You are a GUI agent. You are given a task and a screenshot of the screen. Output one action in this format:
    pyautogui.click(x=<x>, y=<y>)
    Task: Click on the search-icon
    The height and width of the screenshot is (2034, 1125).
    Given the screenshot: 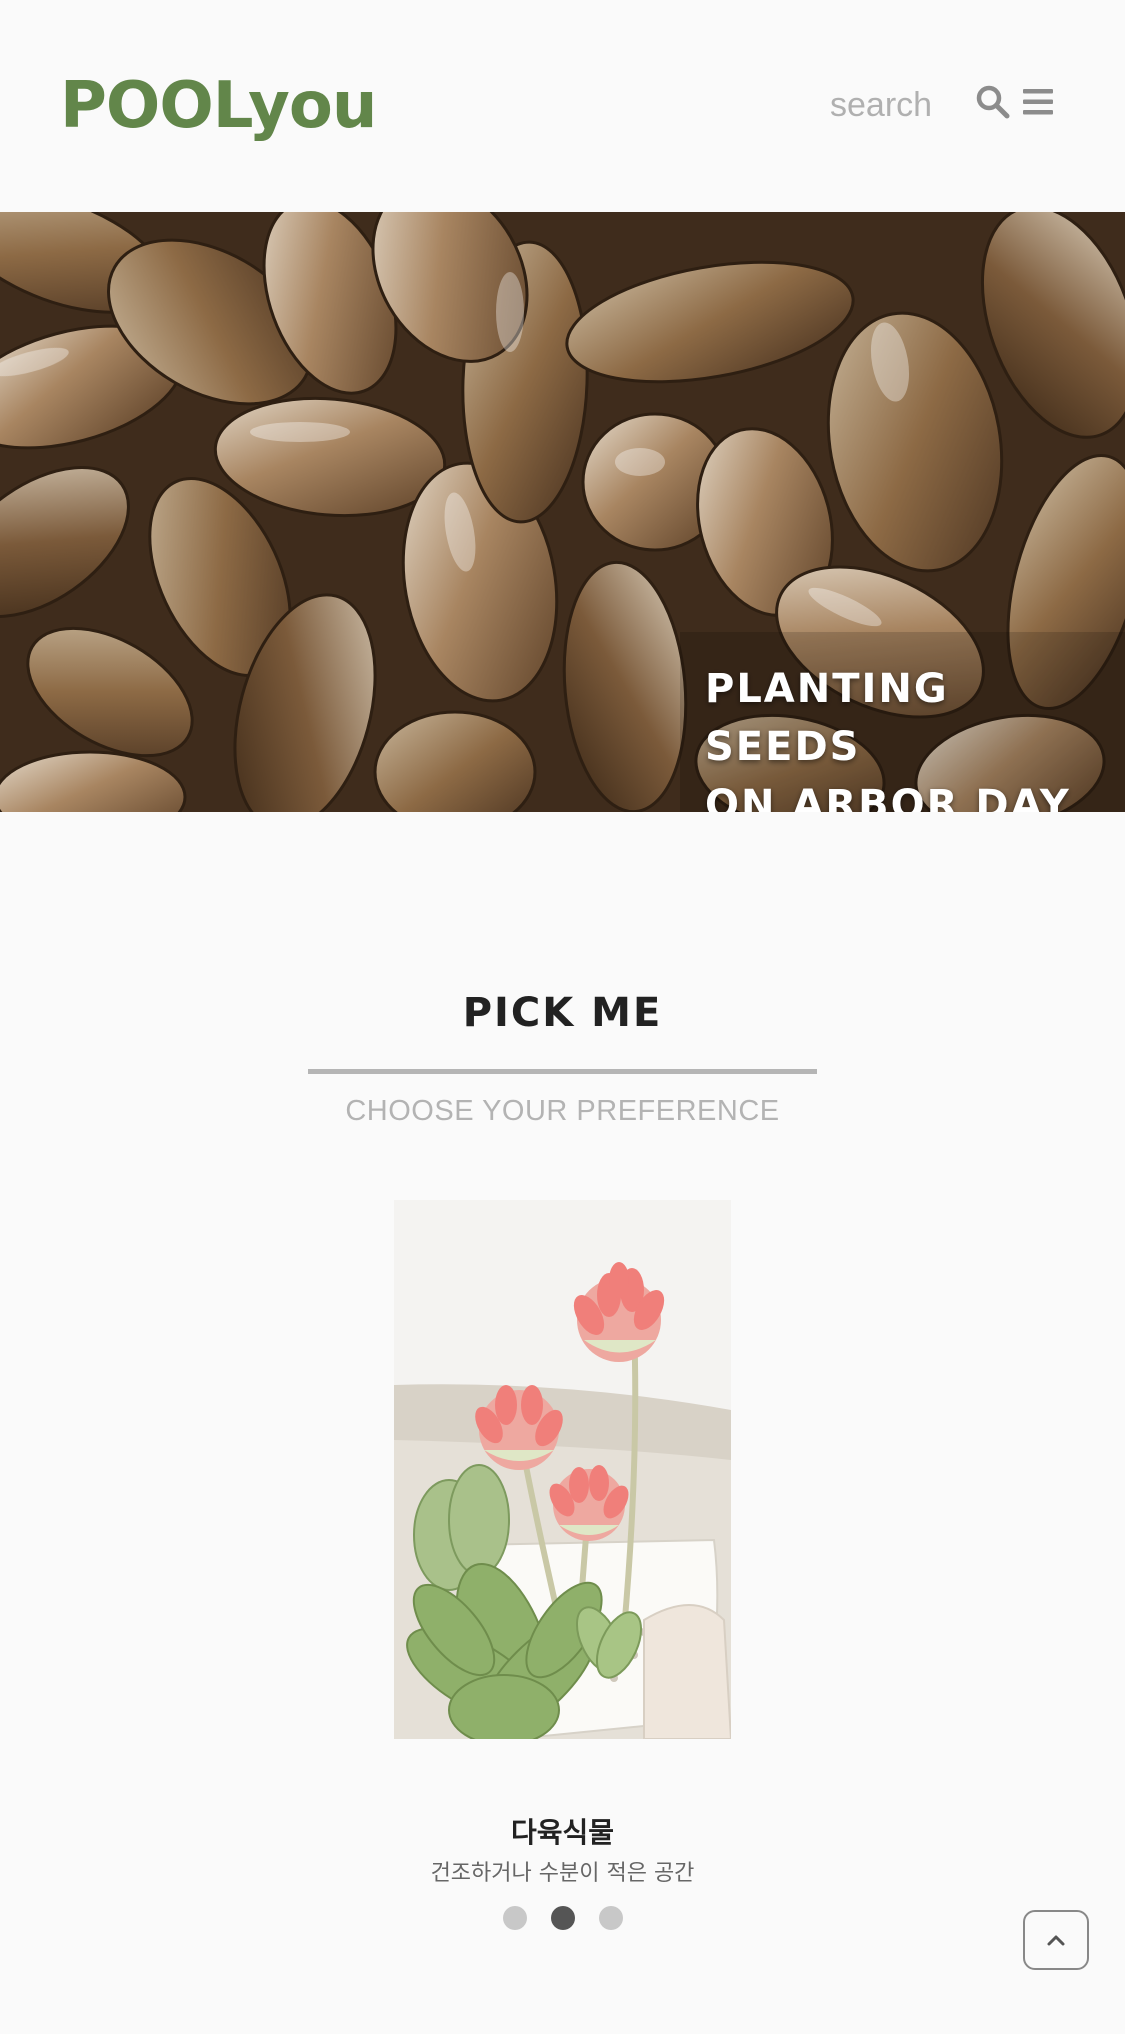 What is the action you would take?
    pyautogui.click(x=993, y=102)
    